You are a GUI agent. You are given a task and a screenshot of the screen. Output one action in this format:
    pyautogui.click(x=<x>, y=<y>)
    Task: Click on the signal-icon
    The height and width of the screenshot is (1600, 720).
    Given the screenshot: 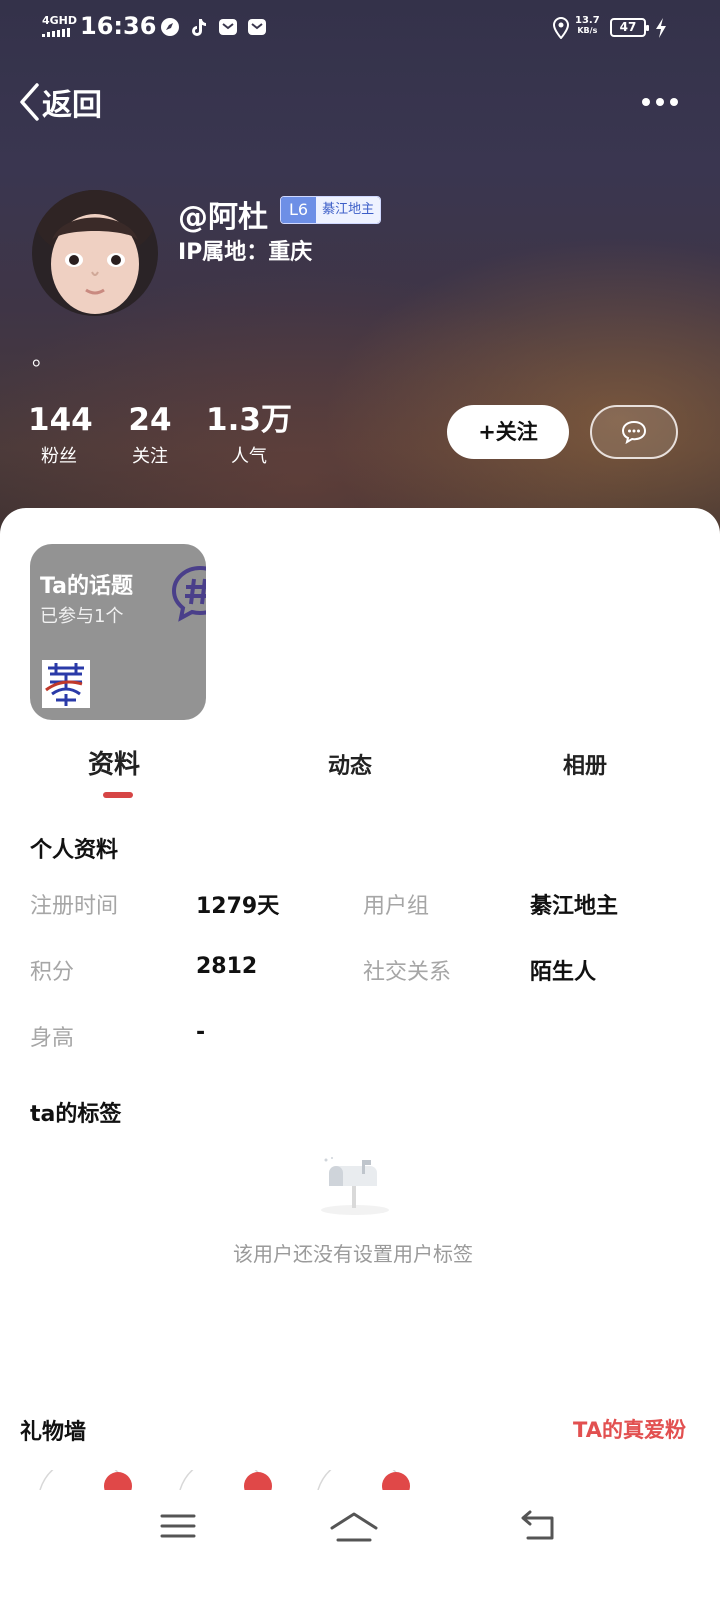 What is the action you would take?
    pyautogui.click(x=56, y=32)
    